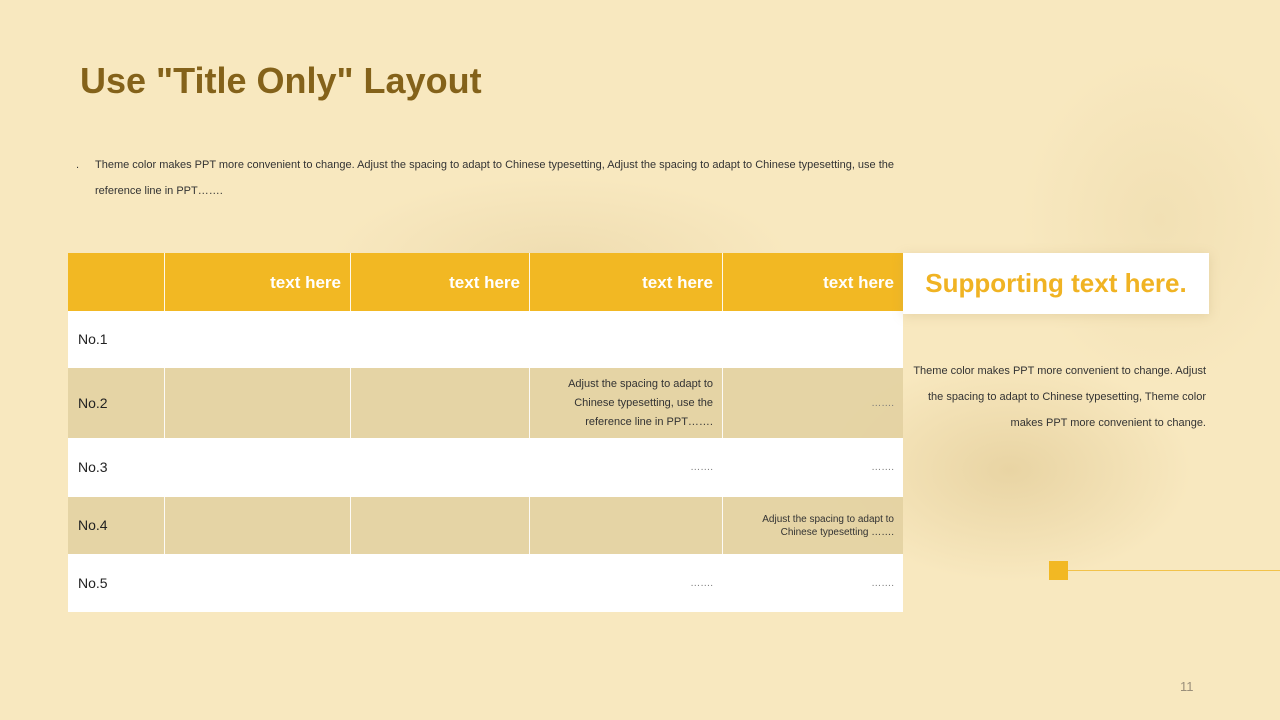  I want to click on table-row: No.3 ……. ……., so click(485, 467).